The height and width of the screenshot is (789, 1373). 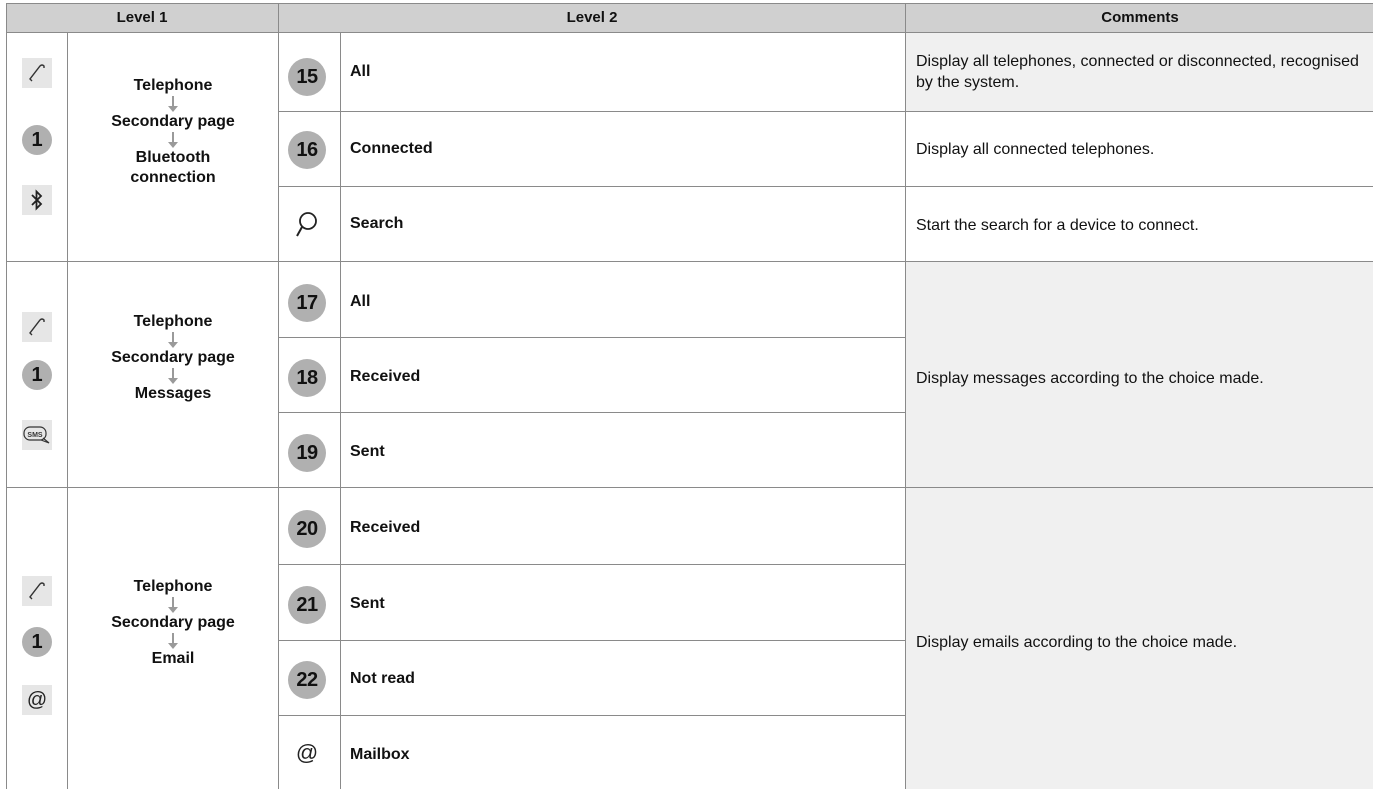 I want to click on menu-number-badge: 21, so click(x=307, y=605).